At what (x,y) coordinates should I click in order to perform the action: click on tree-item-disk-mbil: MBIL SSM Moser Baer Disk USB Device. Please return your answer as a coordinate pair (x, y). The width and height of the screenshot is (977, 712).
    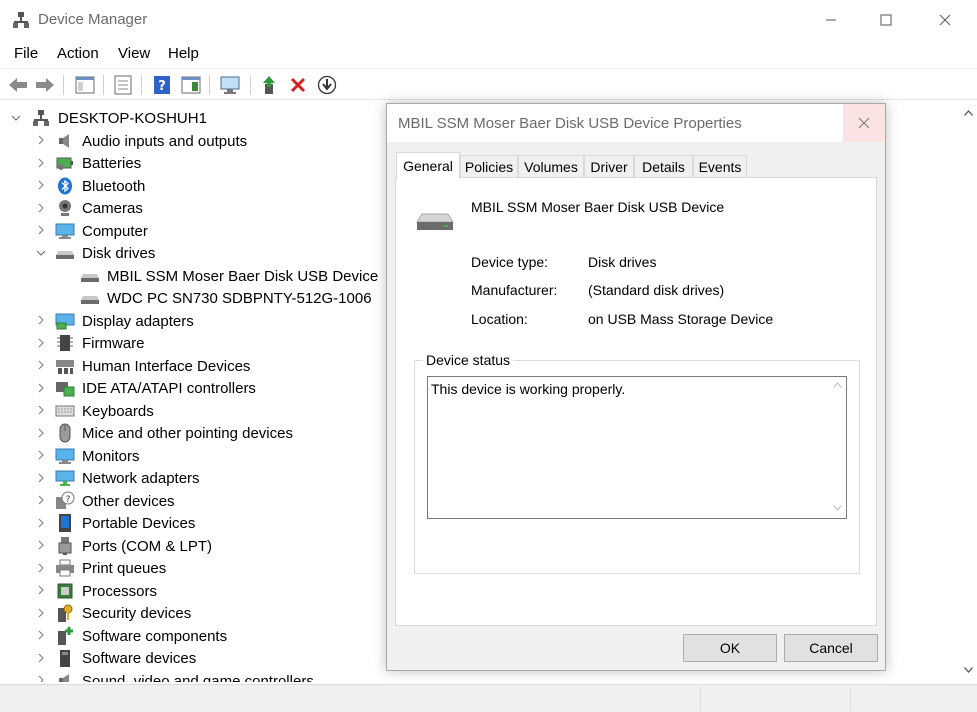
    Looking at the image, I should click on (229, 276).